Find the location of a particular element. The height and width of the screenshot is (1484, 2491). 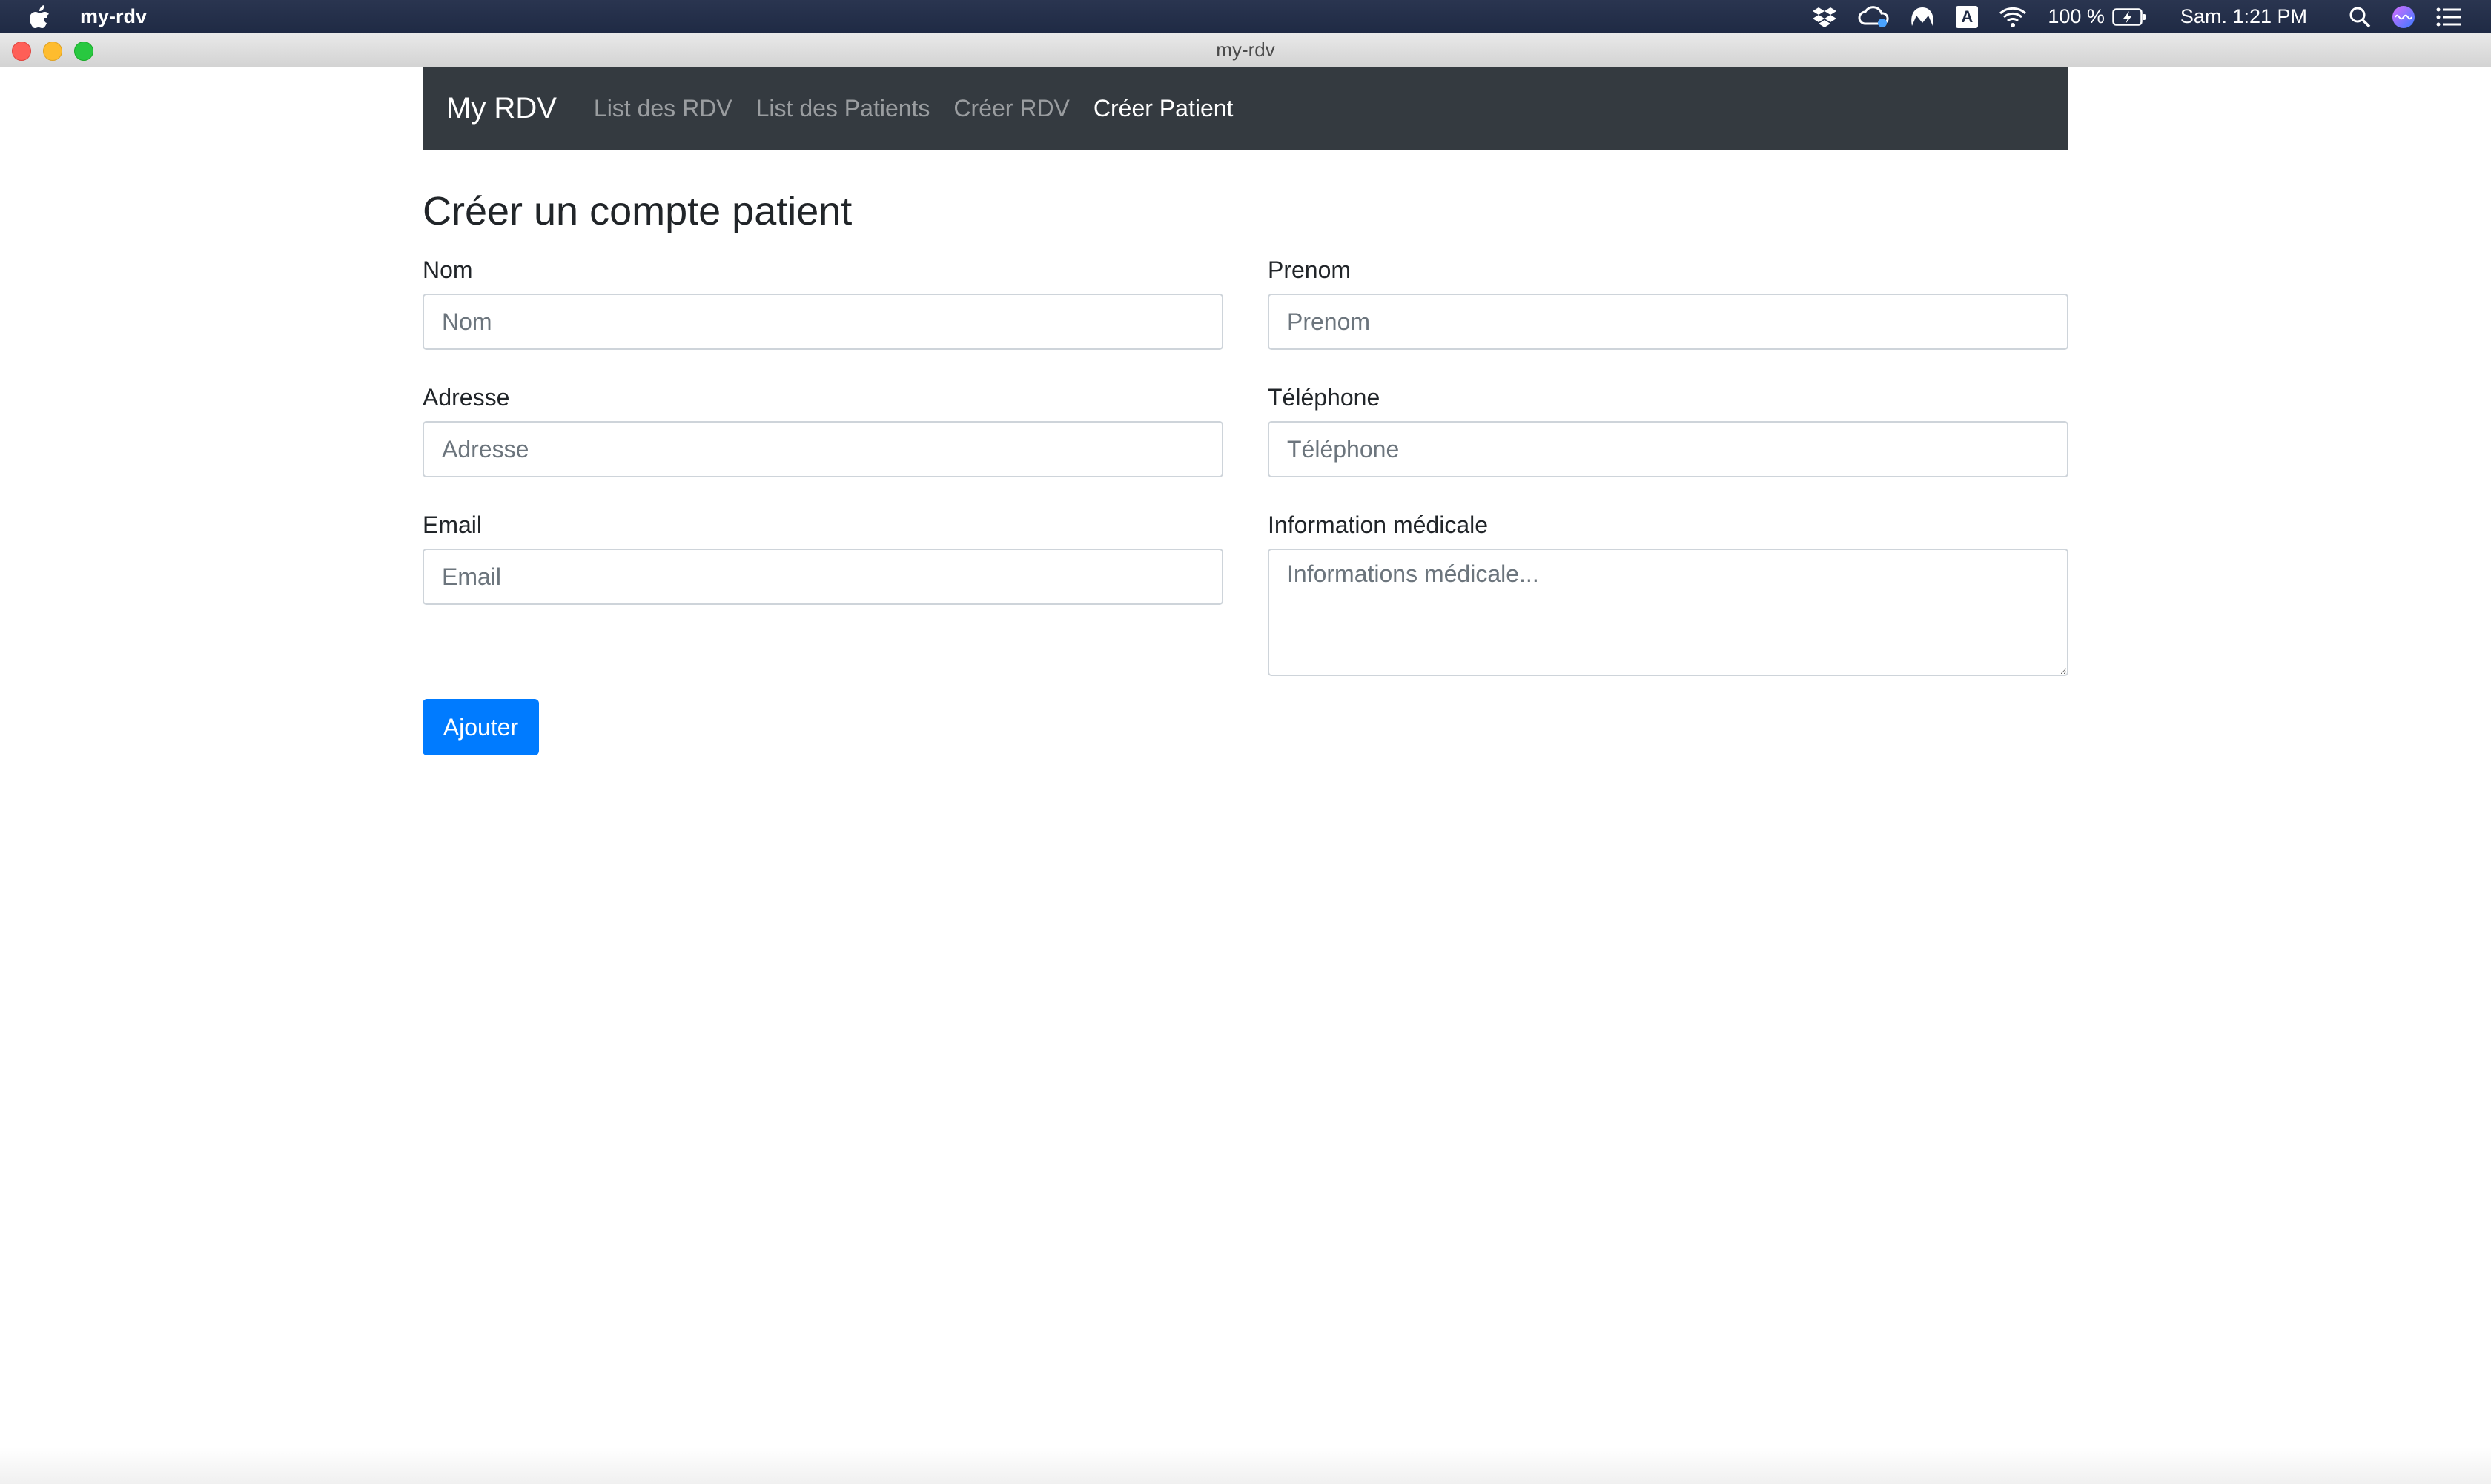

info-medicale-textarea is located at coordinates (1668, 612).